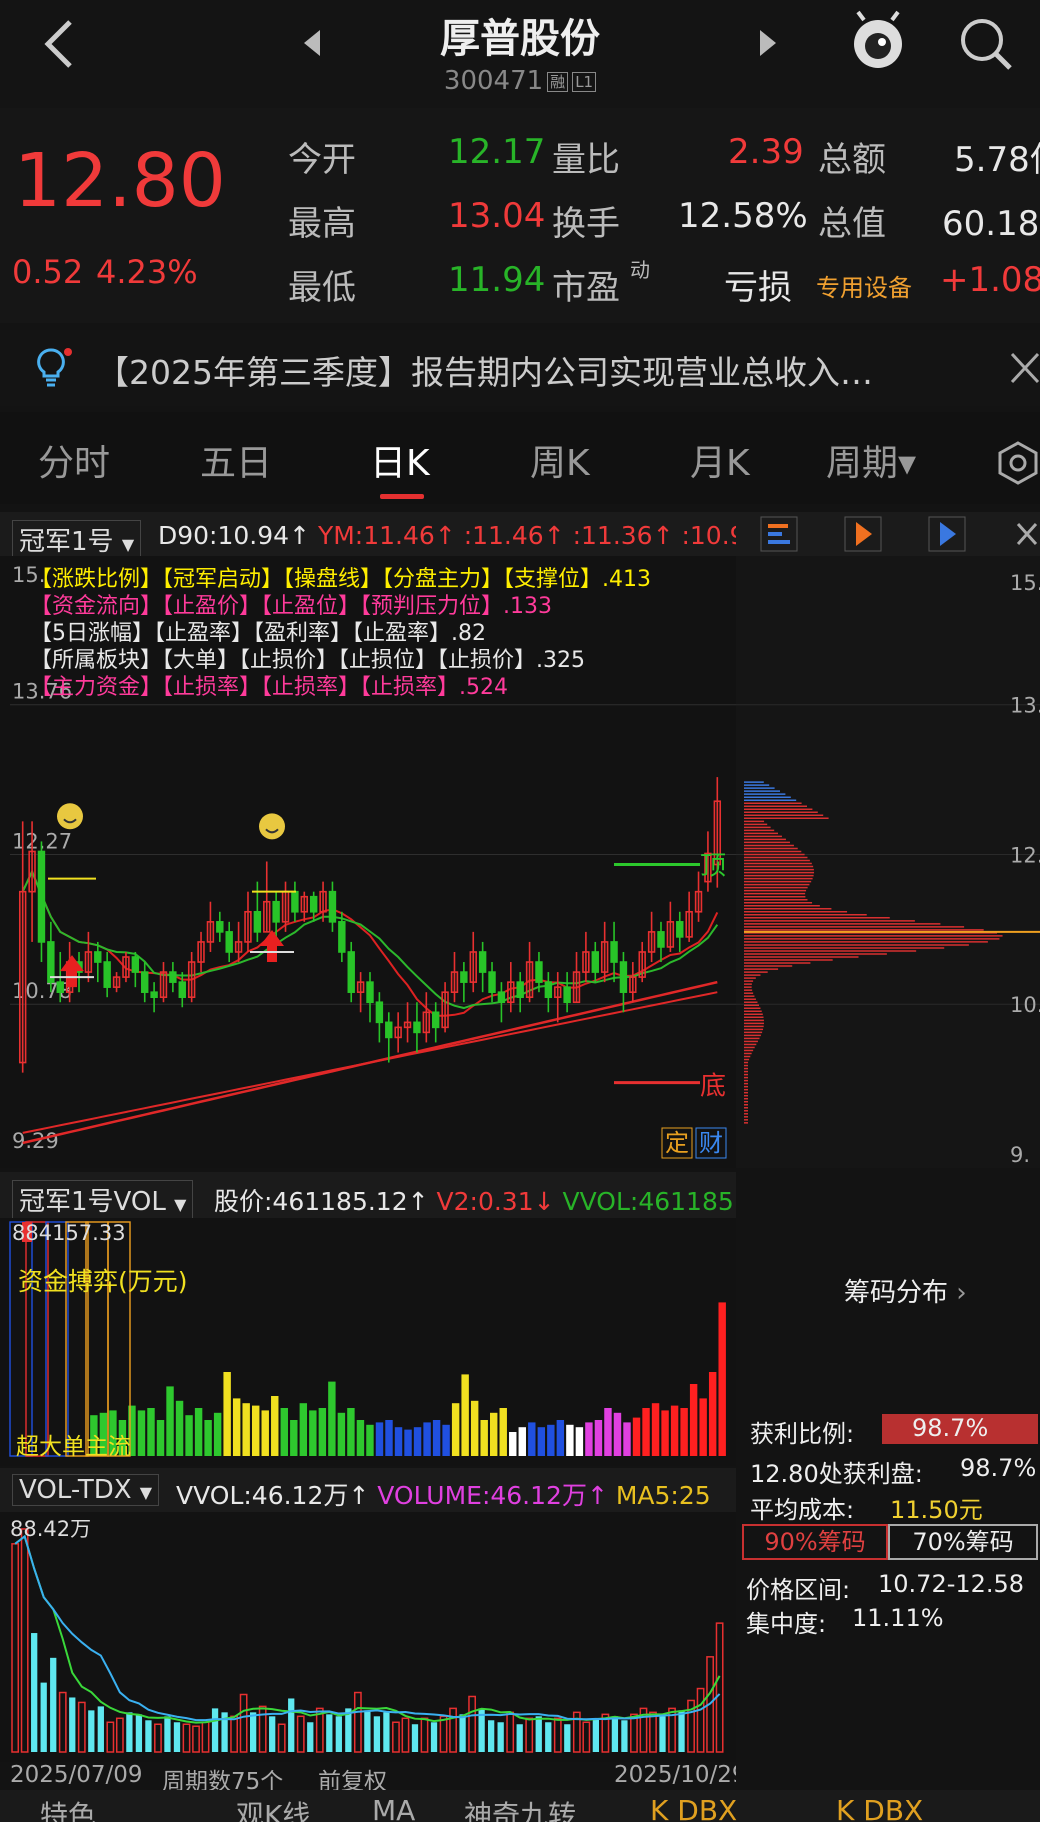  Describe the element at coordinates (713, 866) in the screenshot. I see `top-marker: 顶` at that location.